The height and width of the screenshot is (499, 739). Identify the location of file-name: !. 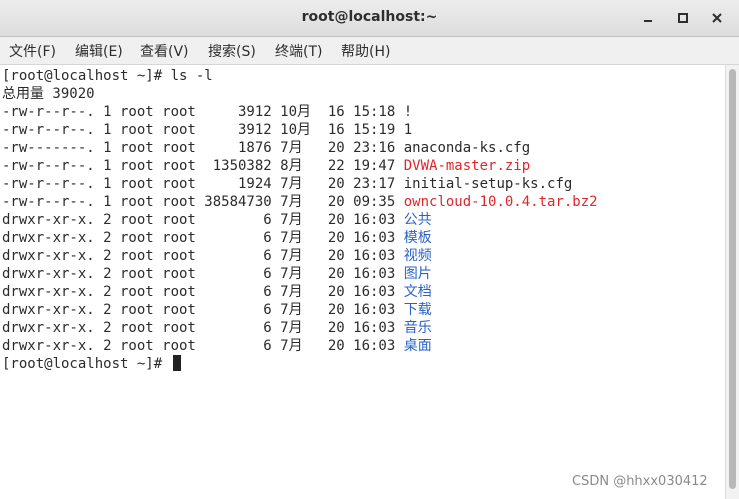
(408, 112).